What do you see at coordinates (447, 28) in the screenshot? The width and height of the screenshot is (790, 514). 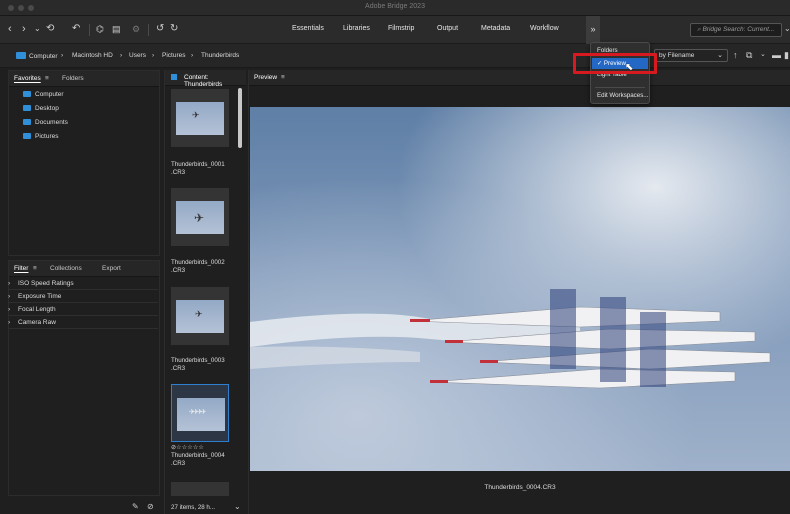 I see `workspace-tab-output: Output` at bounding box center [447, 28].